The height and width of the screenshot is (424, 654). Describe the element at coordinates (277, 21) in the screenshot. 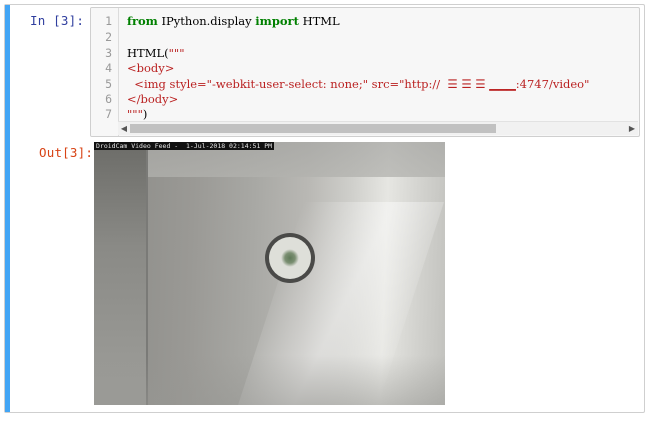

I see `keyword-import: import` at that location.